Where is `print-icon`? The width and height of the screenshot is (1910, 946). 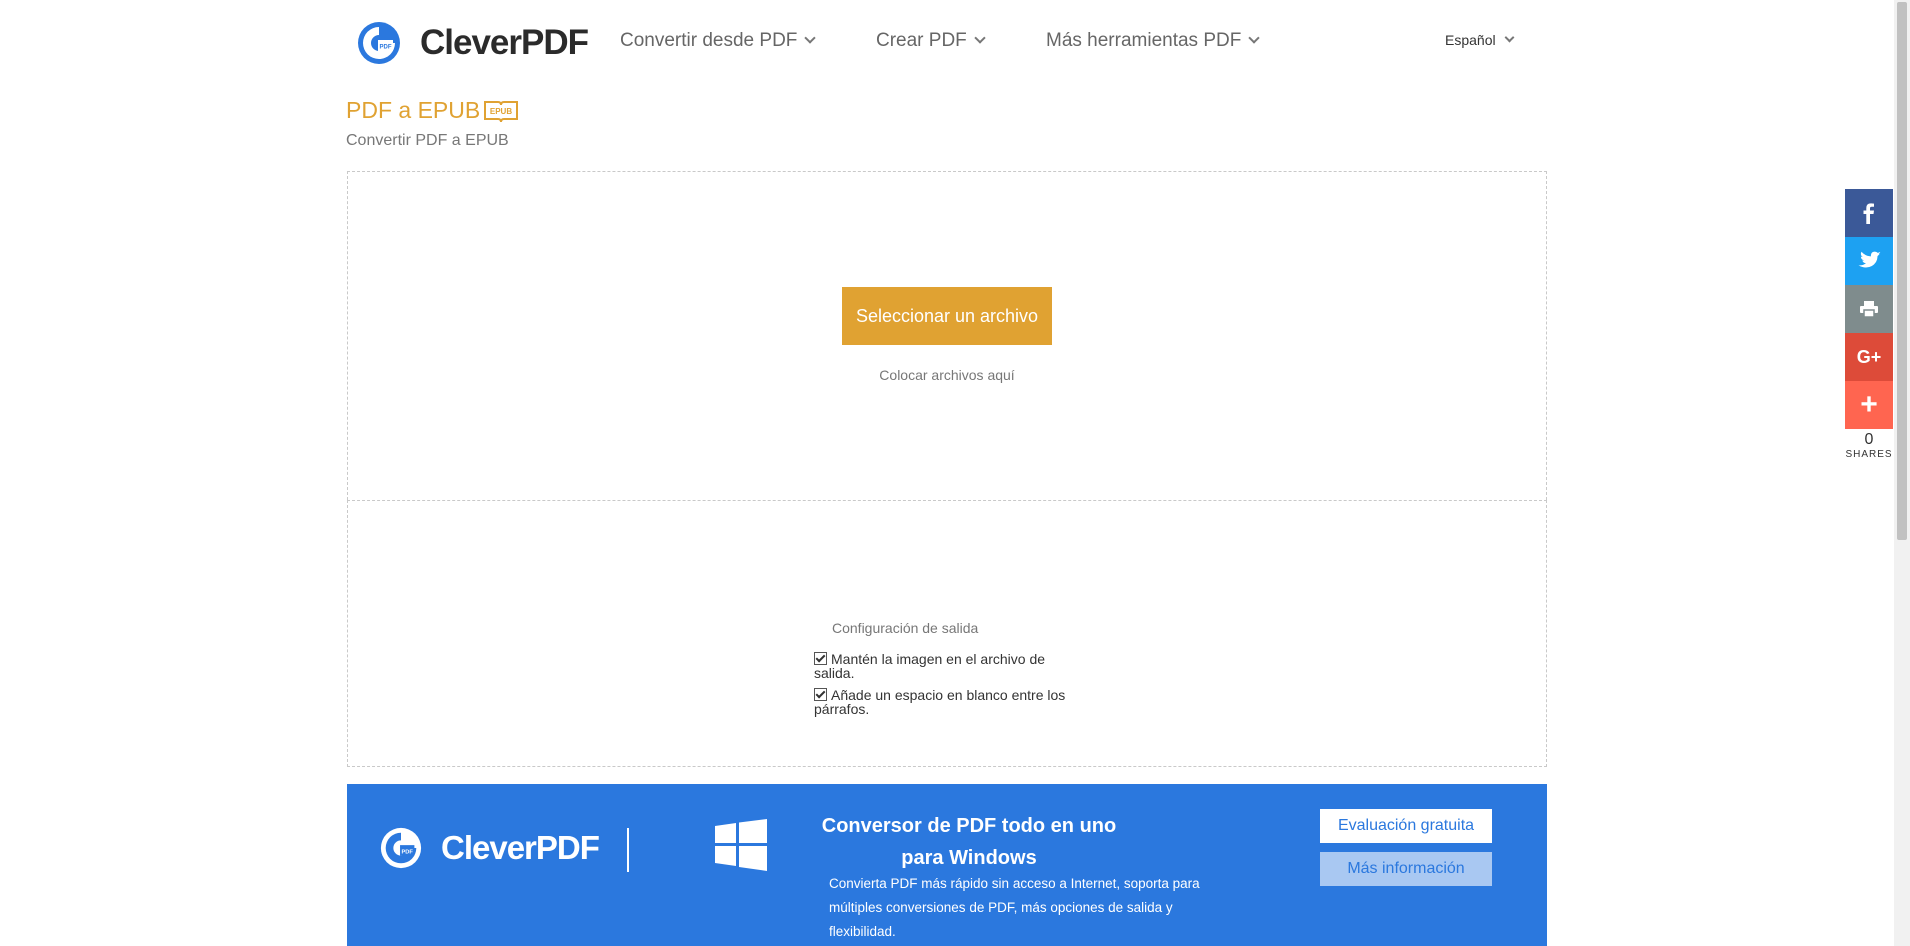
print-icon is located at coordinates (1869, 309).